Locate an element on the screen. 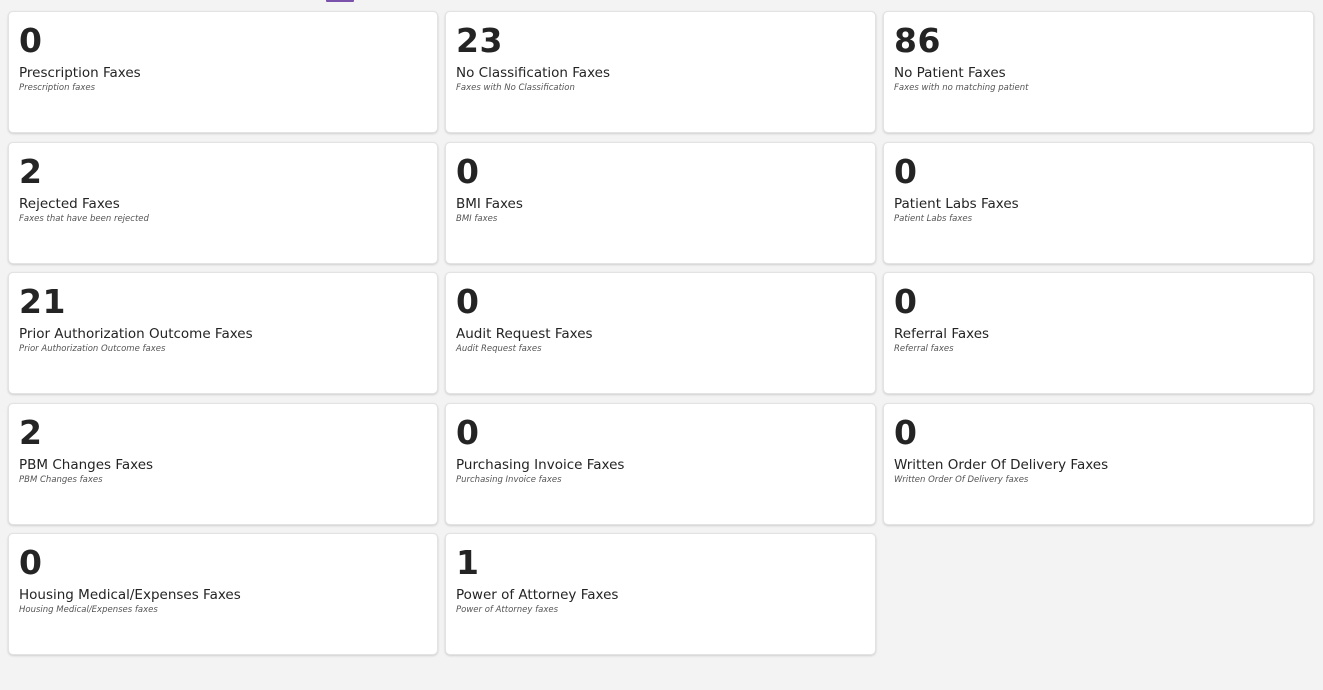 This screenshot has width=1323, height=690. card-prescription-faxes: 0 Prescription Faxes Prescription faxes is located at coordinates (223, 72).